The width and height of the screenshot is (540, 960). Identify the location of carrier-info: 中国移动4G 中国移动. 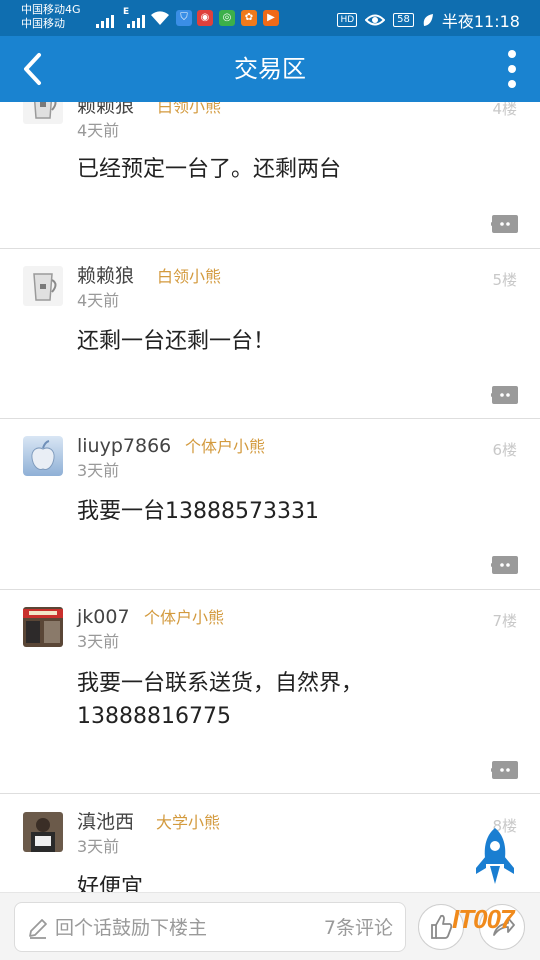
(51, 17).